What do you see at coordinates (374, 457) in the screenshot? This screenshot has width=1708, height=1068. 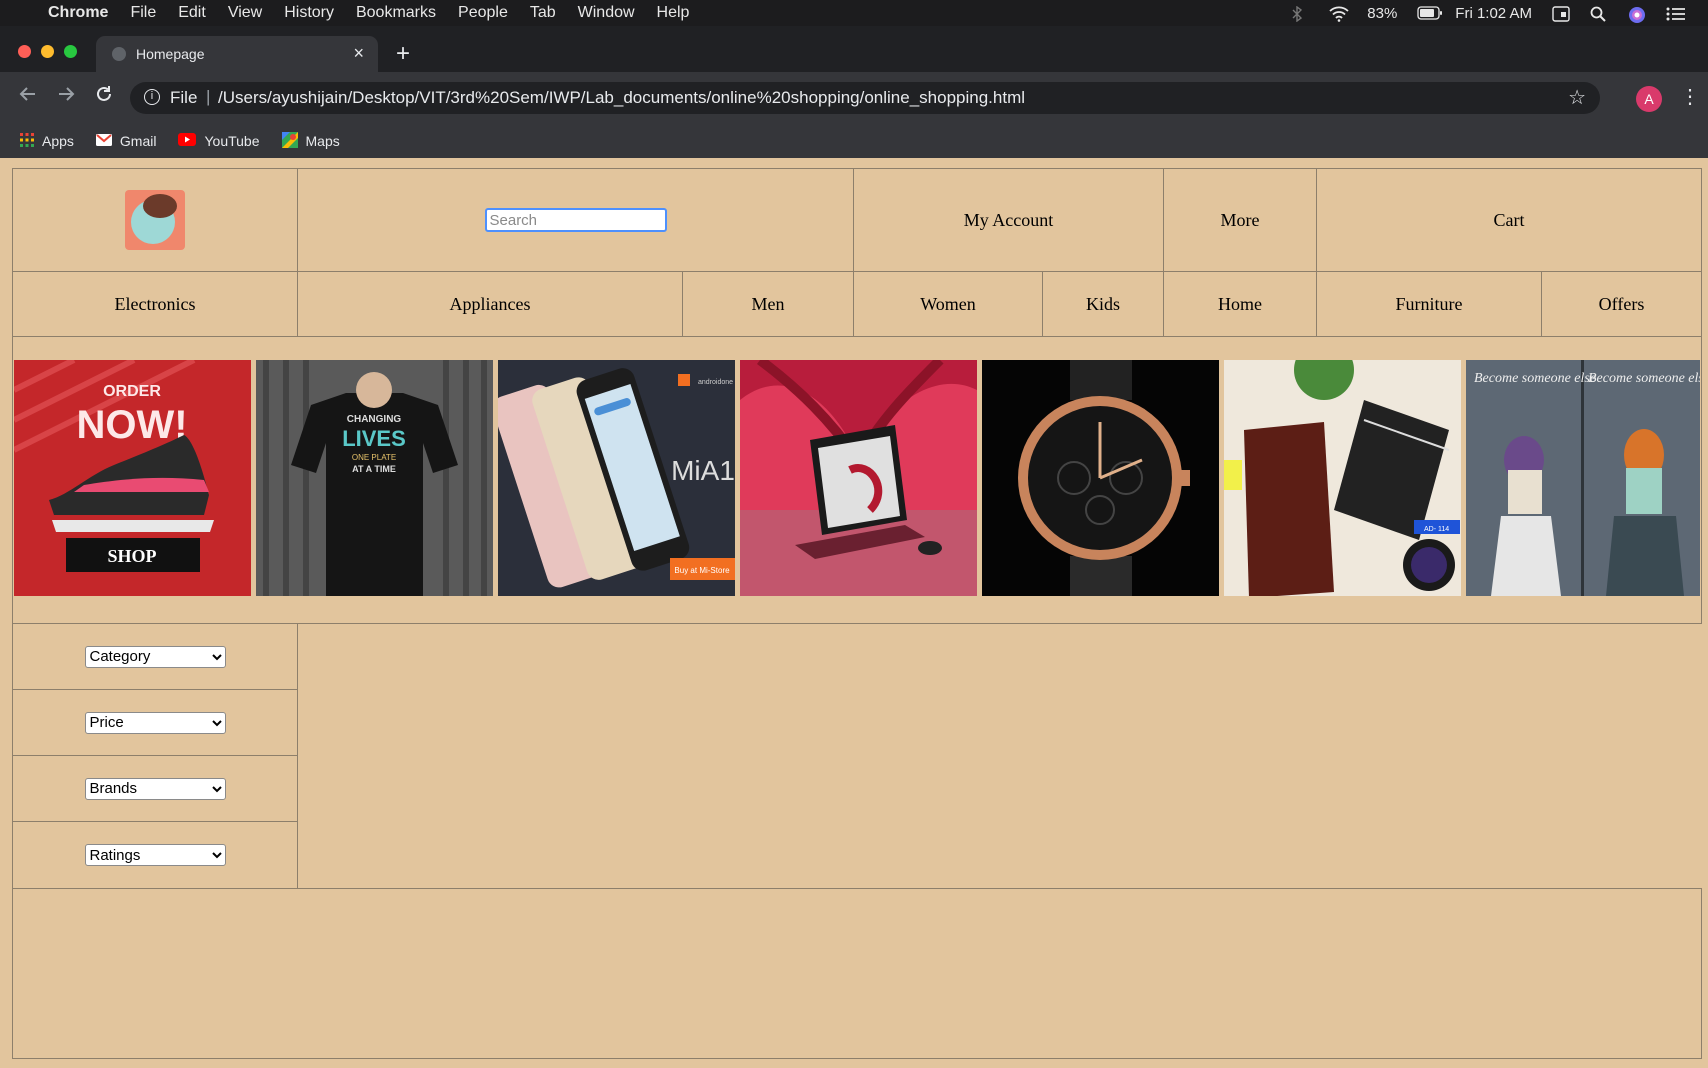 I see `tshirt-text-3: ONE PLATE` at bounding box center [374, 457].